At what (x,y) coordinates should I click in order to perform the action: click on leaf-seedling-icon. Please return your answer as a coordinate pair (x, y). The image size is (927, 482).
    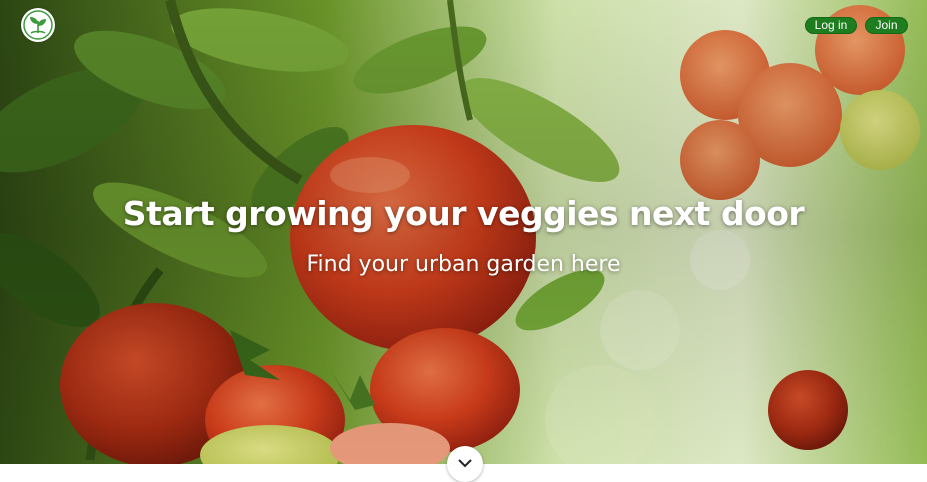
    Looking at the image, I should click on (38, 25).